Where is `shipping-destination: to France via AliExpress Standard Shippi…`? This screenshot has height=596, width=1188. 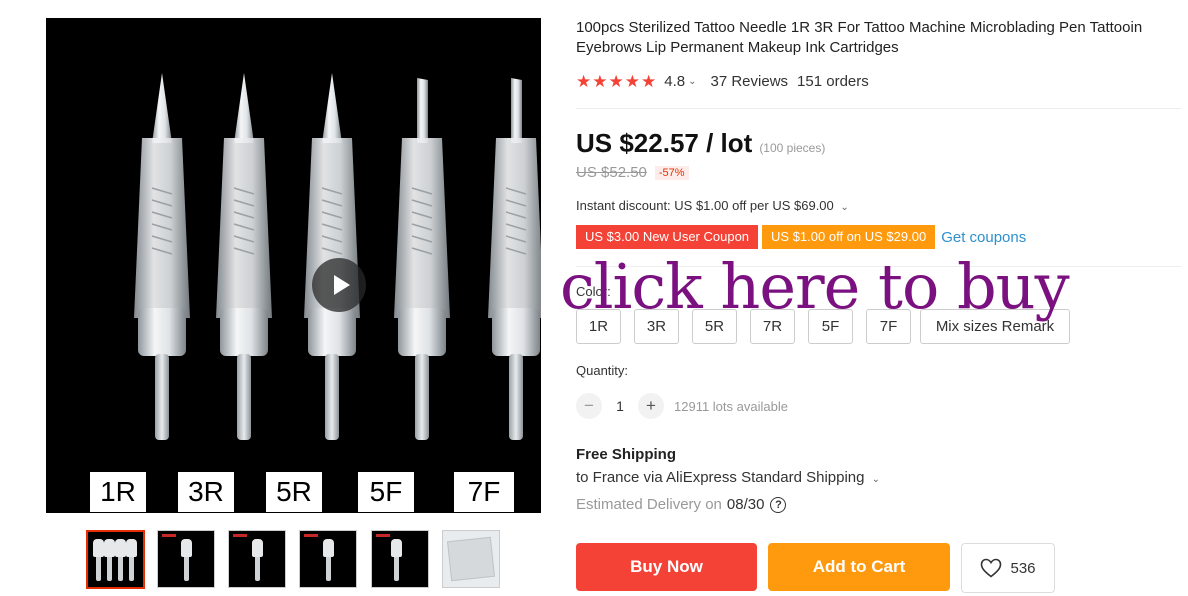
shipping-destination: to France via AliExpress Standard Shippi… is located at coordinates (728, 477).